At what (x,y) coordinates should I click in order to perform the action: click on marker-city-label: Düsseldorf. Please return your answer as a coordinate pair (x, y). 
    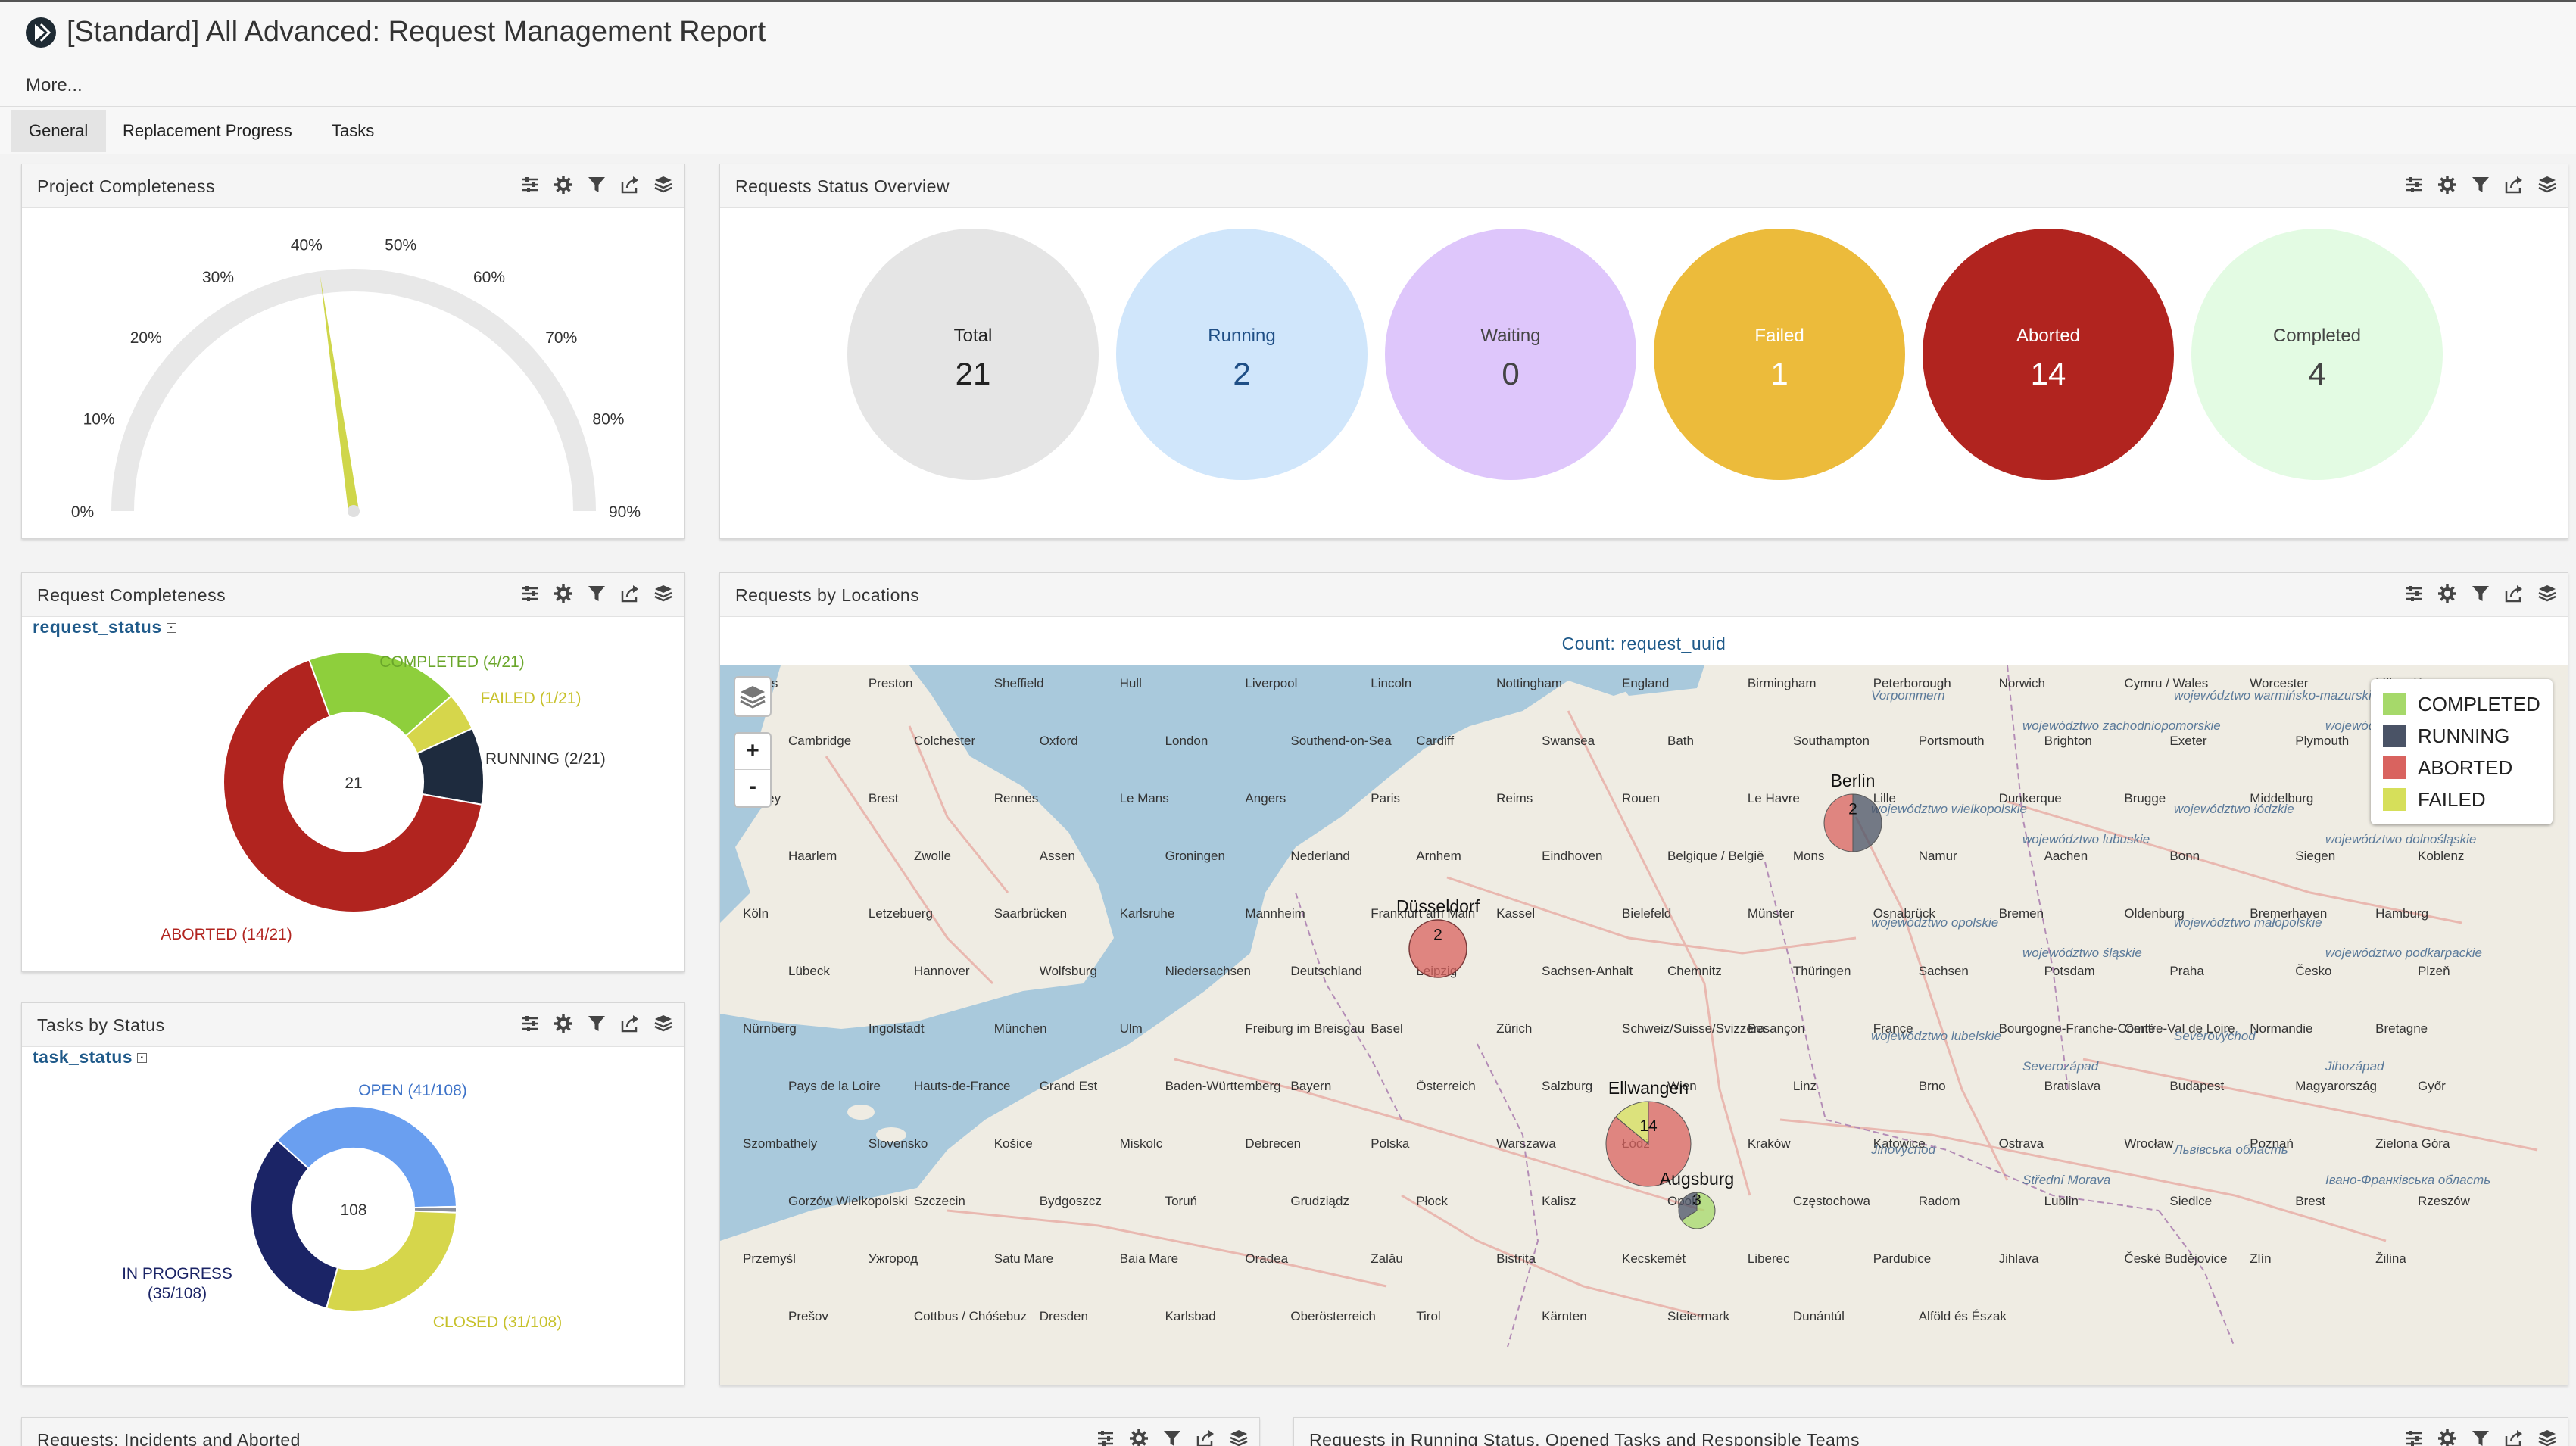
    Looking at the image, I should click on (1438, 906).